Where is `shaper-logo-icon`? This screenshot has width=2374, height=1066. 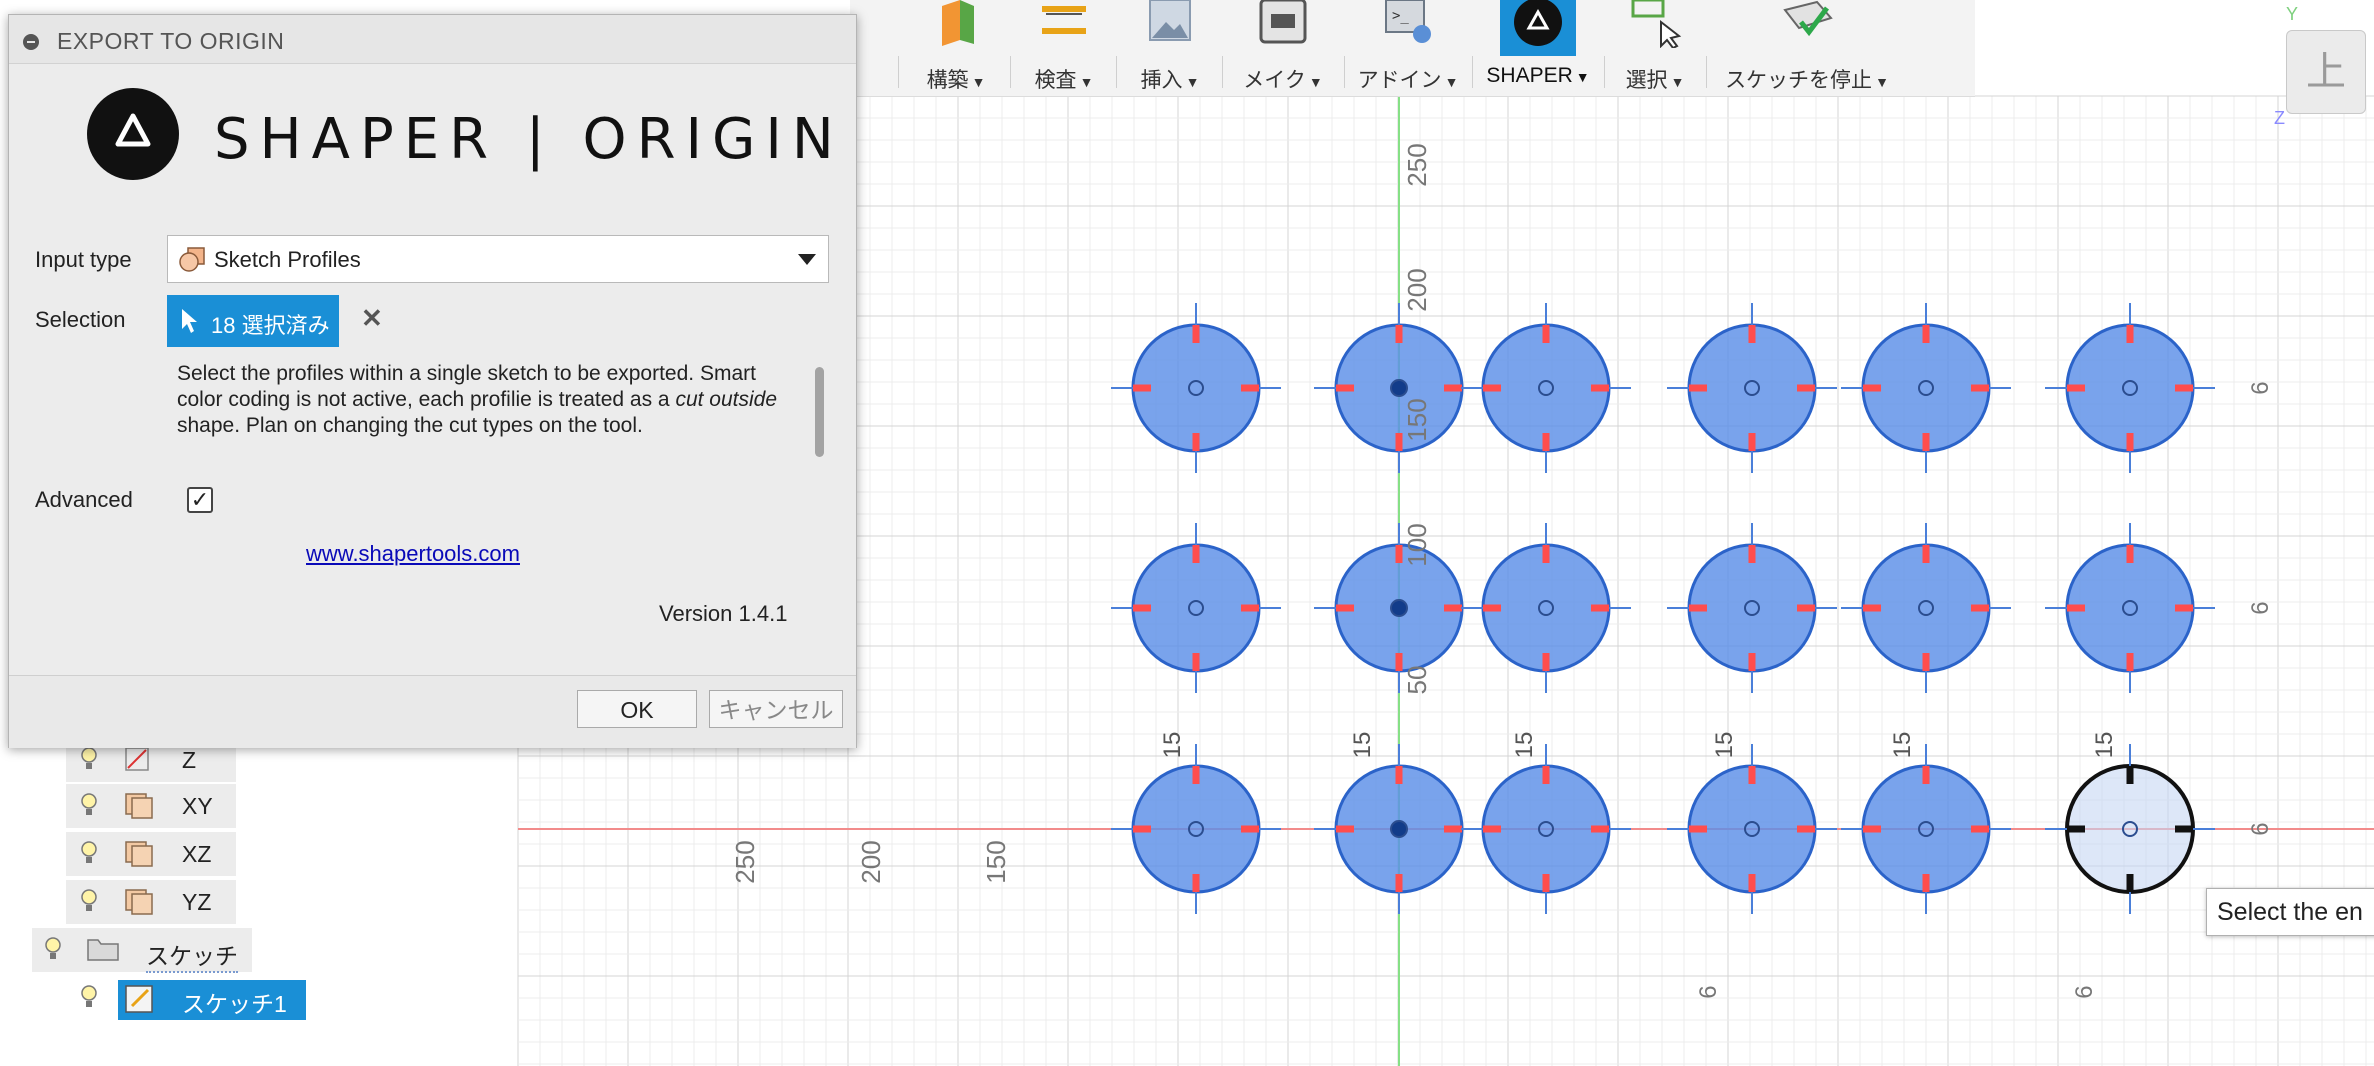
shaper-logo-icon is located at coordinates (133, 134).